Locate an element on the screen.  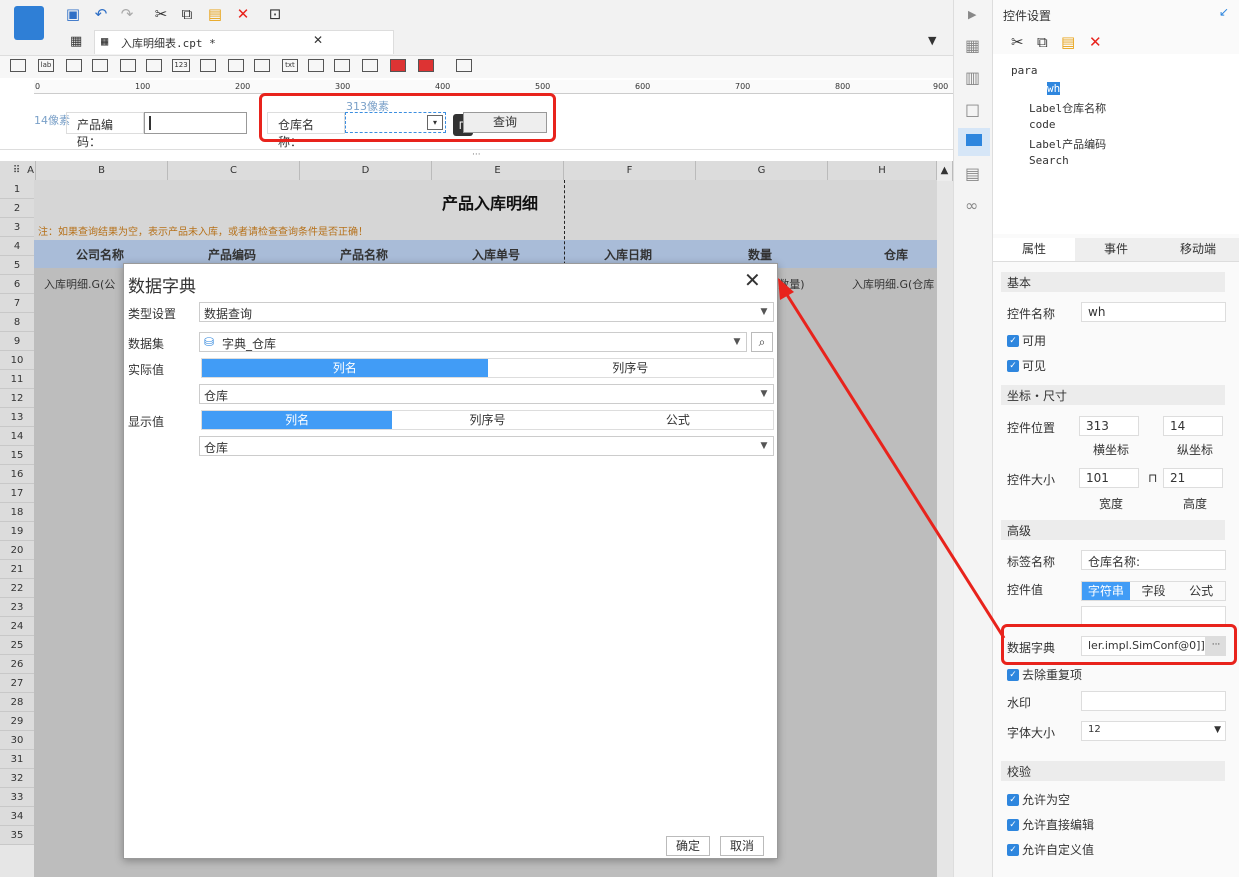
cell-h5: 入库明细.G(仓库 is located at coordinates (893, 284).